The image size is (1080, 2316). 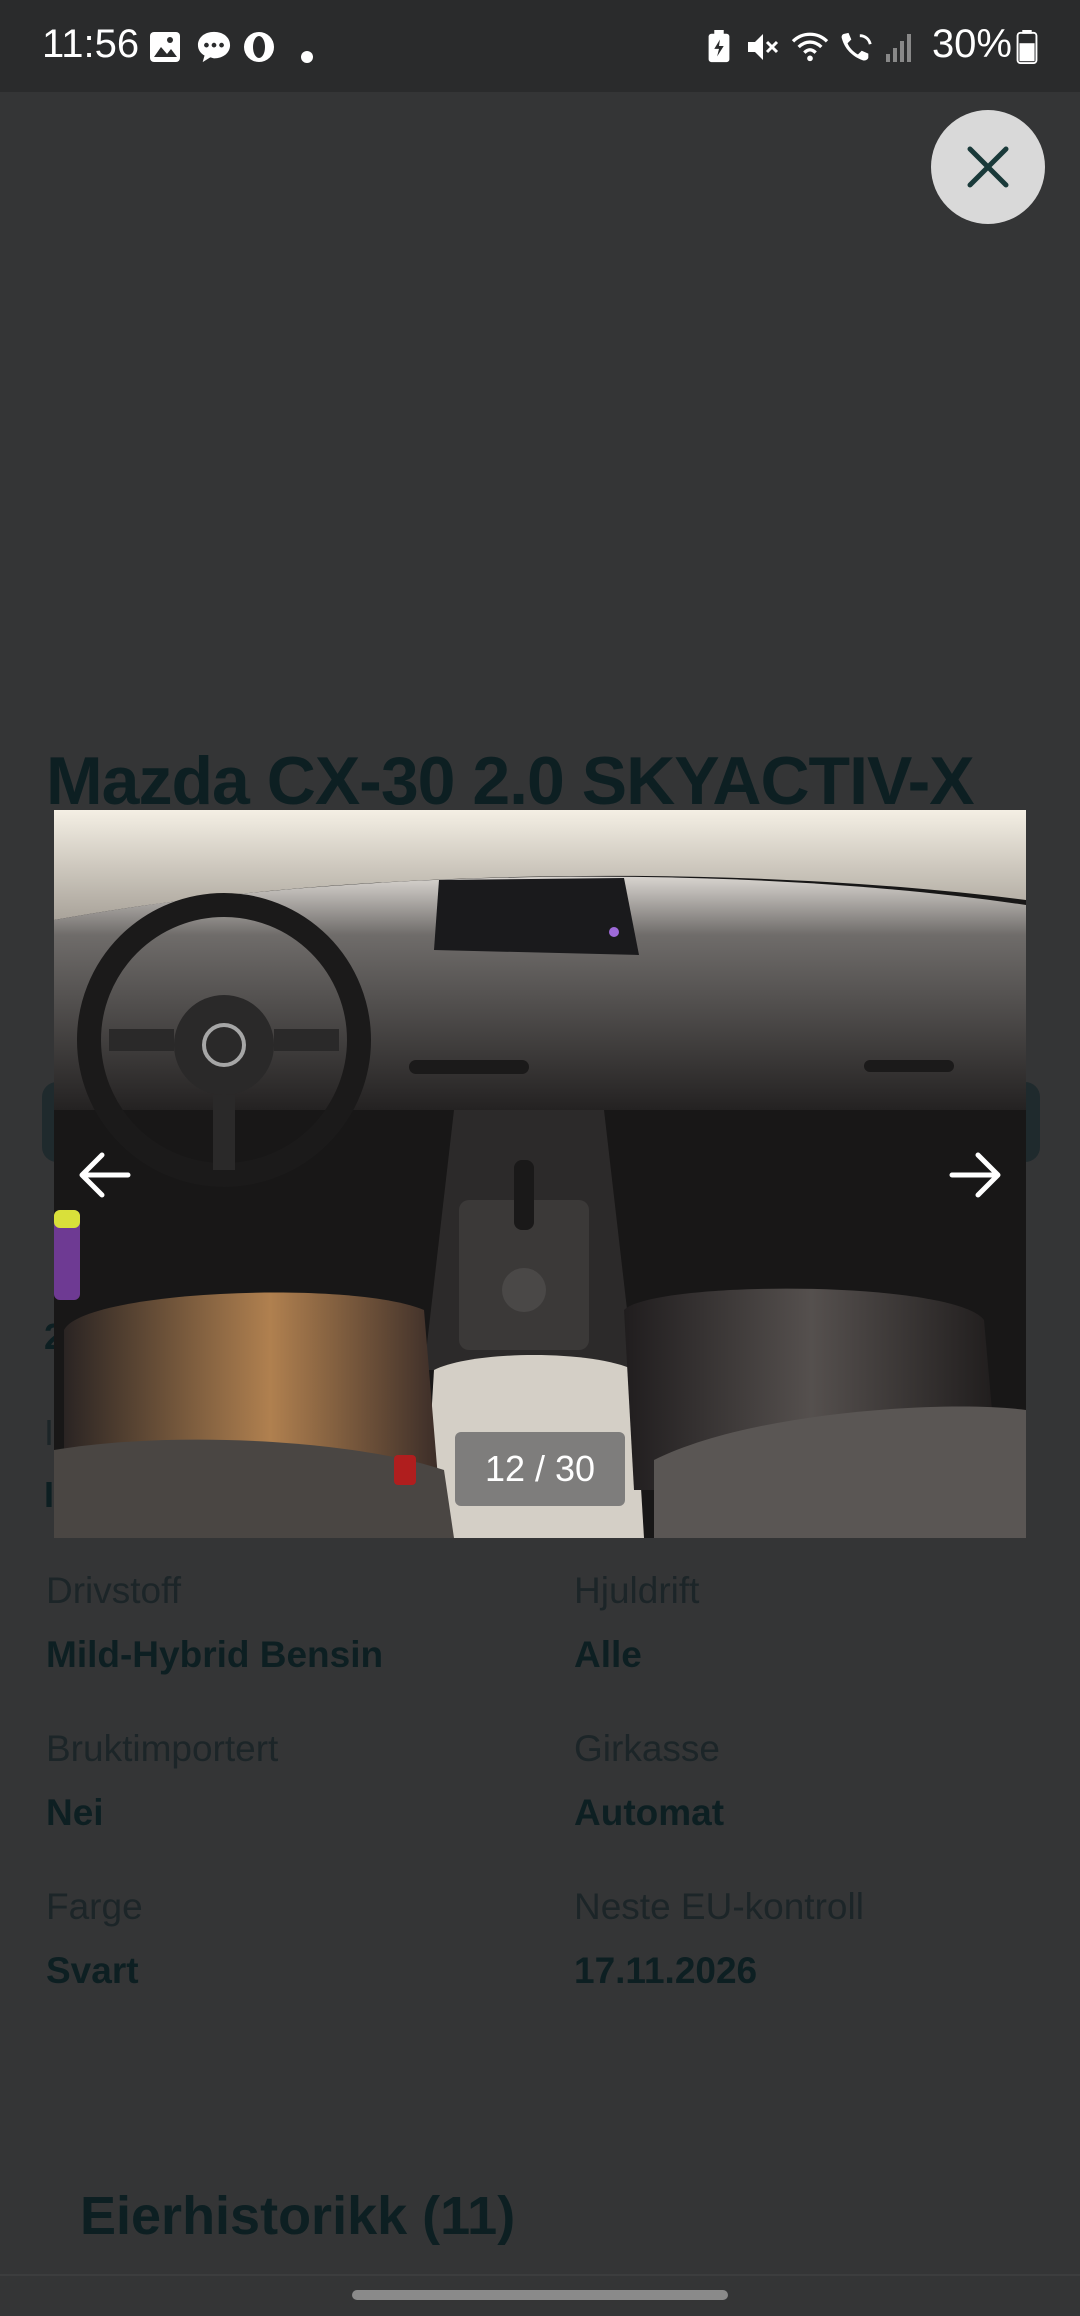 What do you see at coordinates (647, 1748) in the screenshot?
I see `spec-label-girkasse: Girkasse` at bounding box center [647, 1748].